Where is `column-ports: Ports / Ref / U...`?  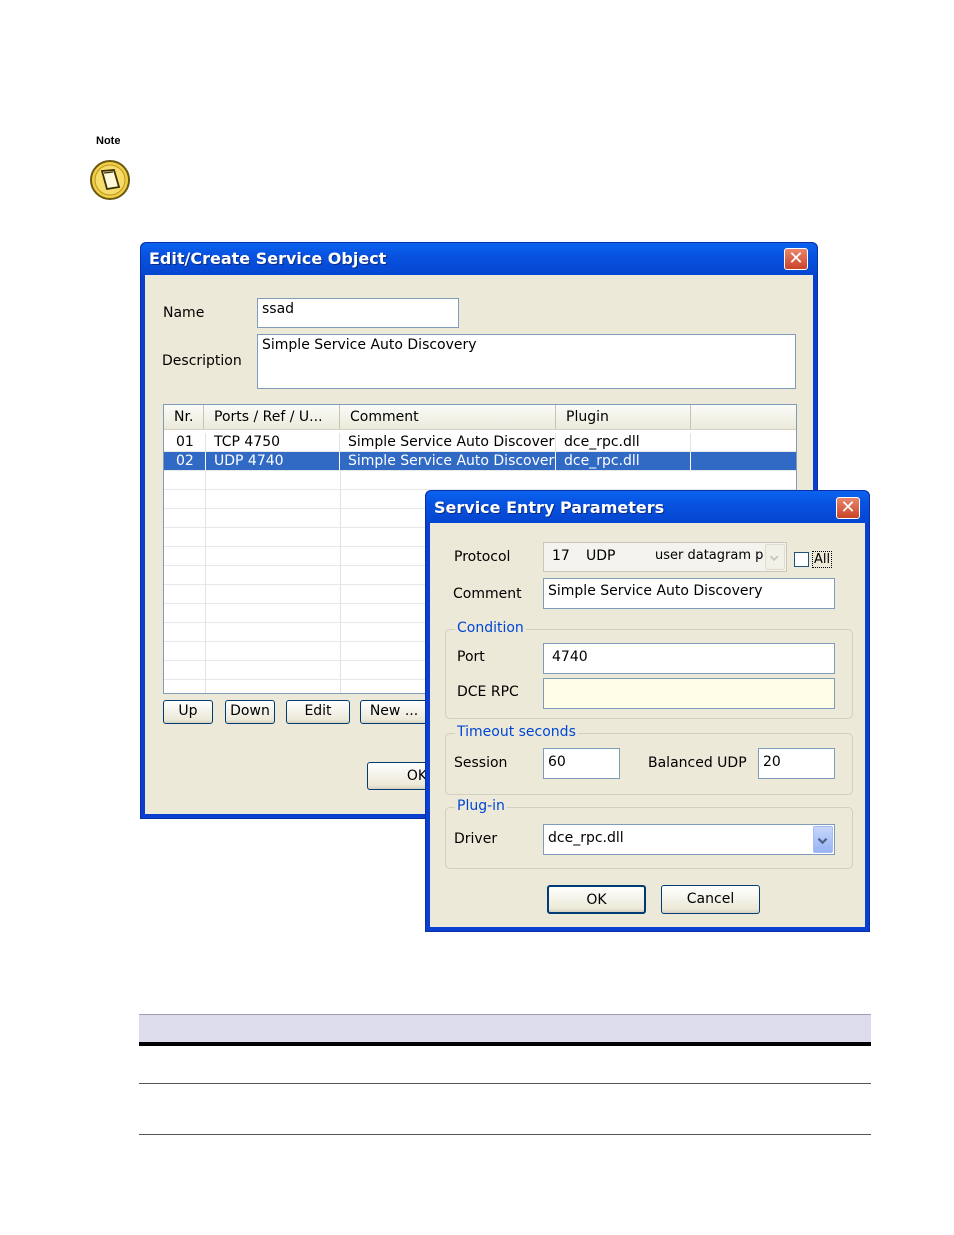 column-ports: Ports / Ref / U... is located at coordinates (272, 417).